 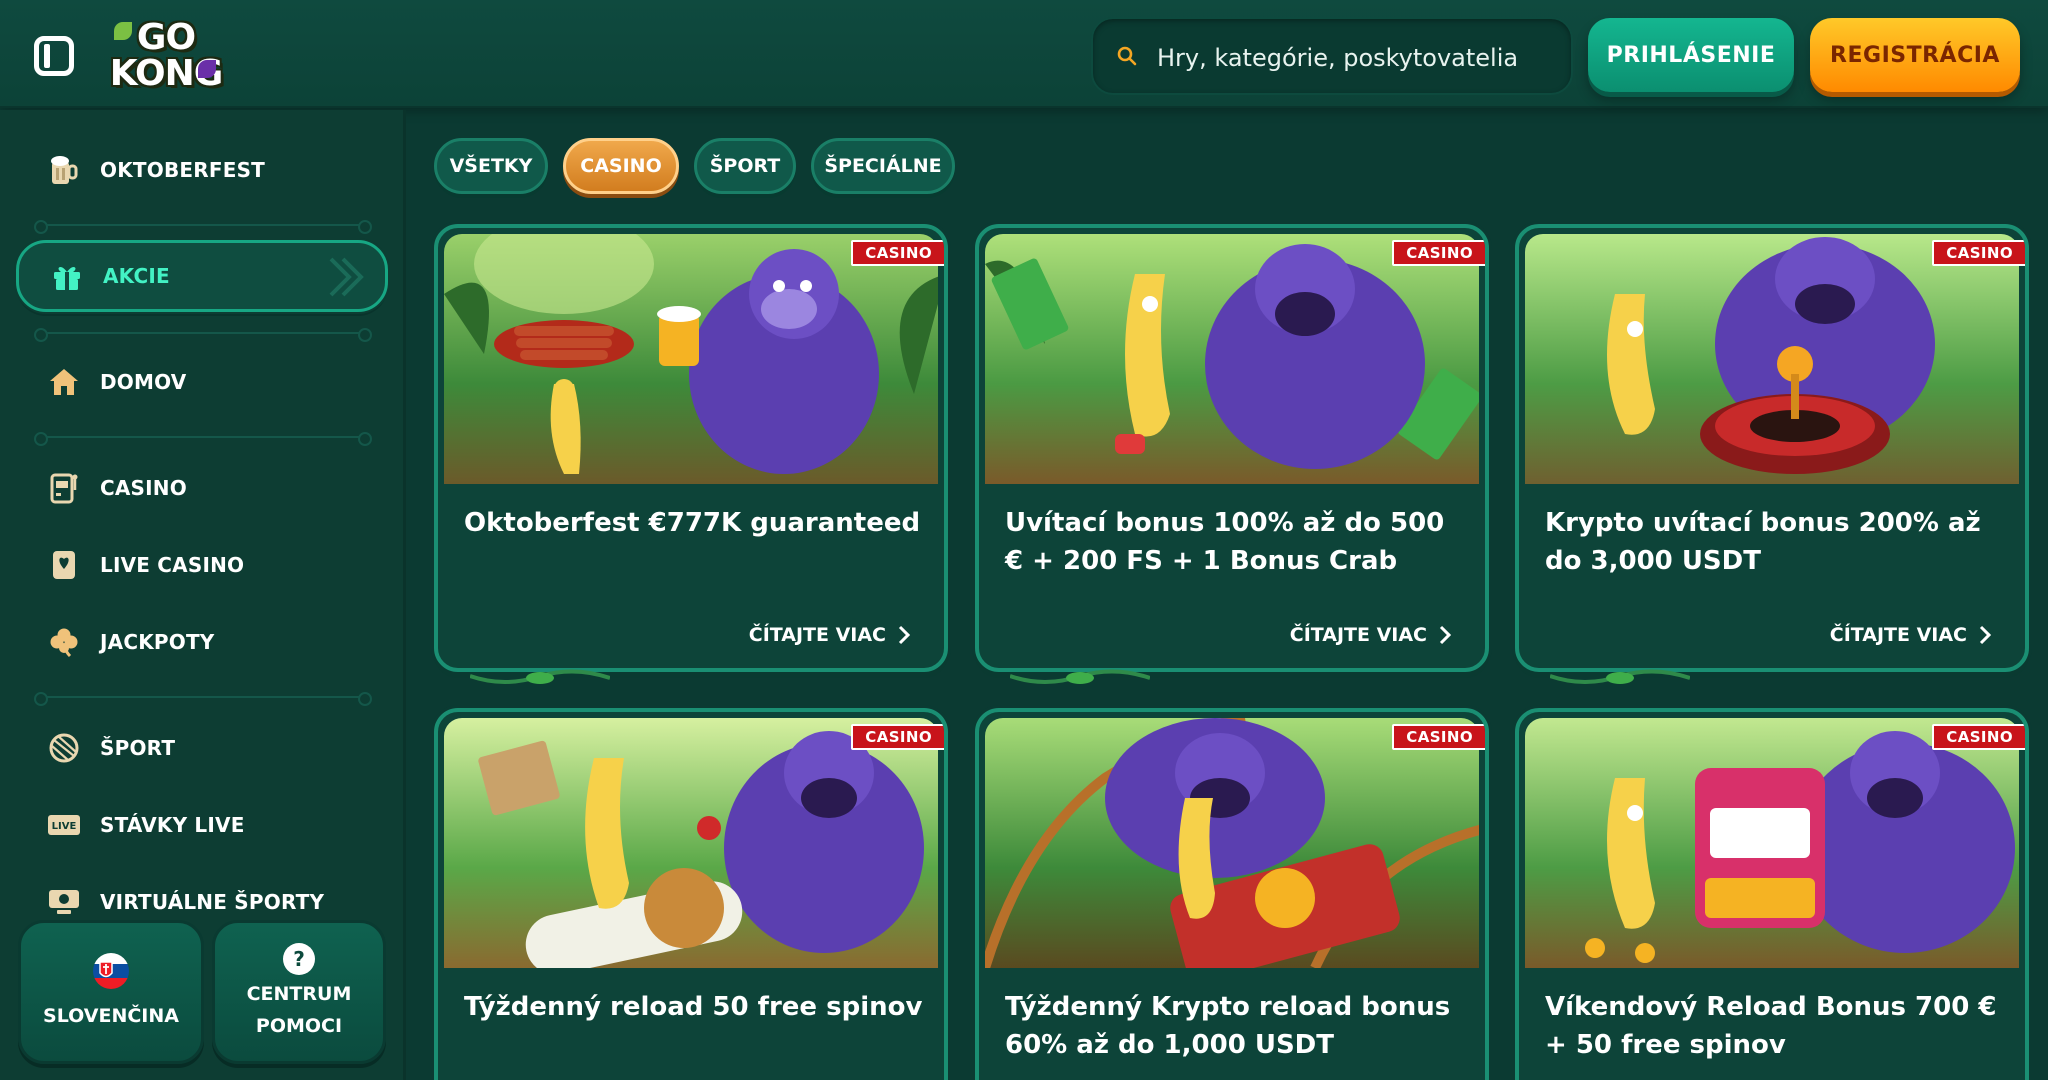 What do you see at coordinates (183, 170) in the screenshot?
I see `sidebar-item-label: OKTOBERFEST` at bounding box center [183, 170].